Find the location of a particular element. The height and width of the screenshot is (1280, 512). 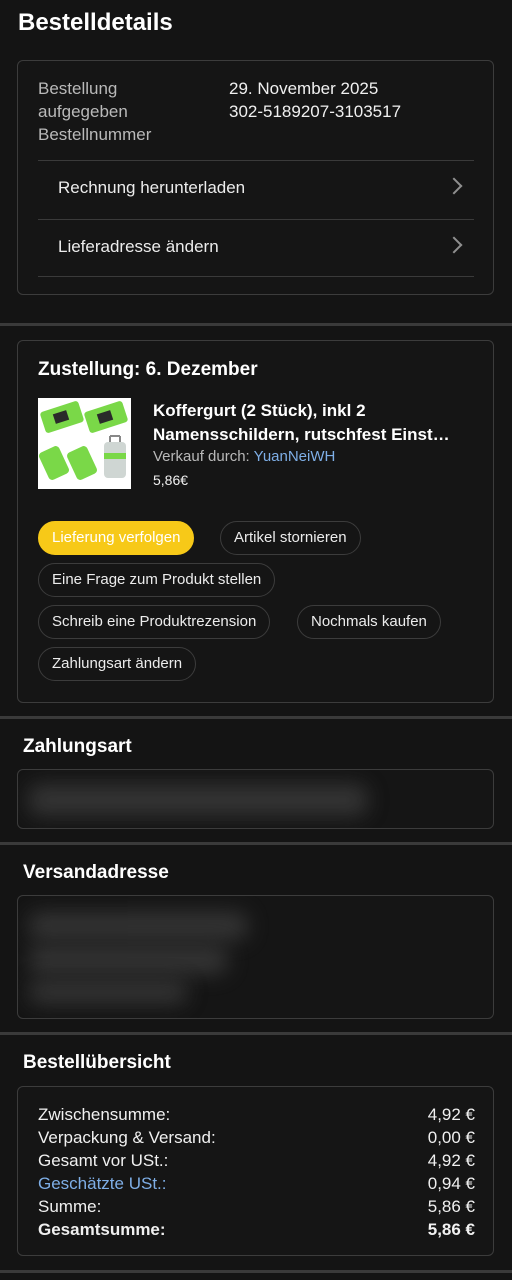

buy-again-button: Nochmals kaufen is located at coordinates (369, 622).